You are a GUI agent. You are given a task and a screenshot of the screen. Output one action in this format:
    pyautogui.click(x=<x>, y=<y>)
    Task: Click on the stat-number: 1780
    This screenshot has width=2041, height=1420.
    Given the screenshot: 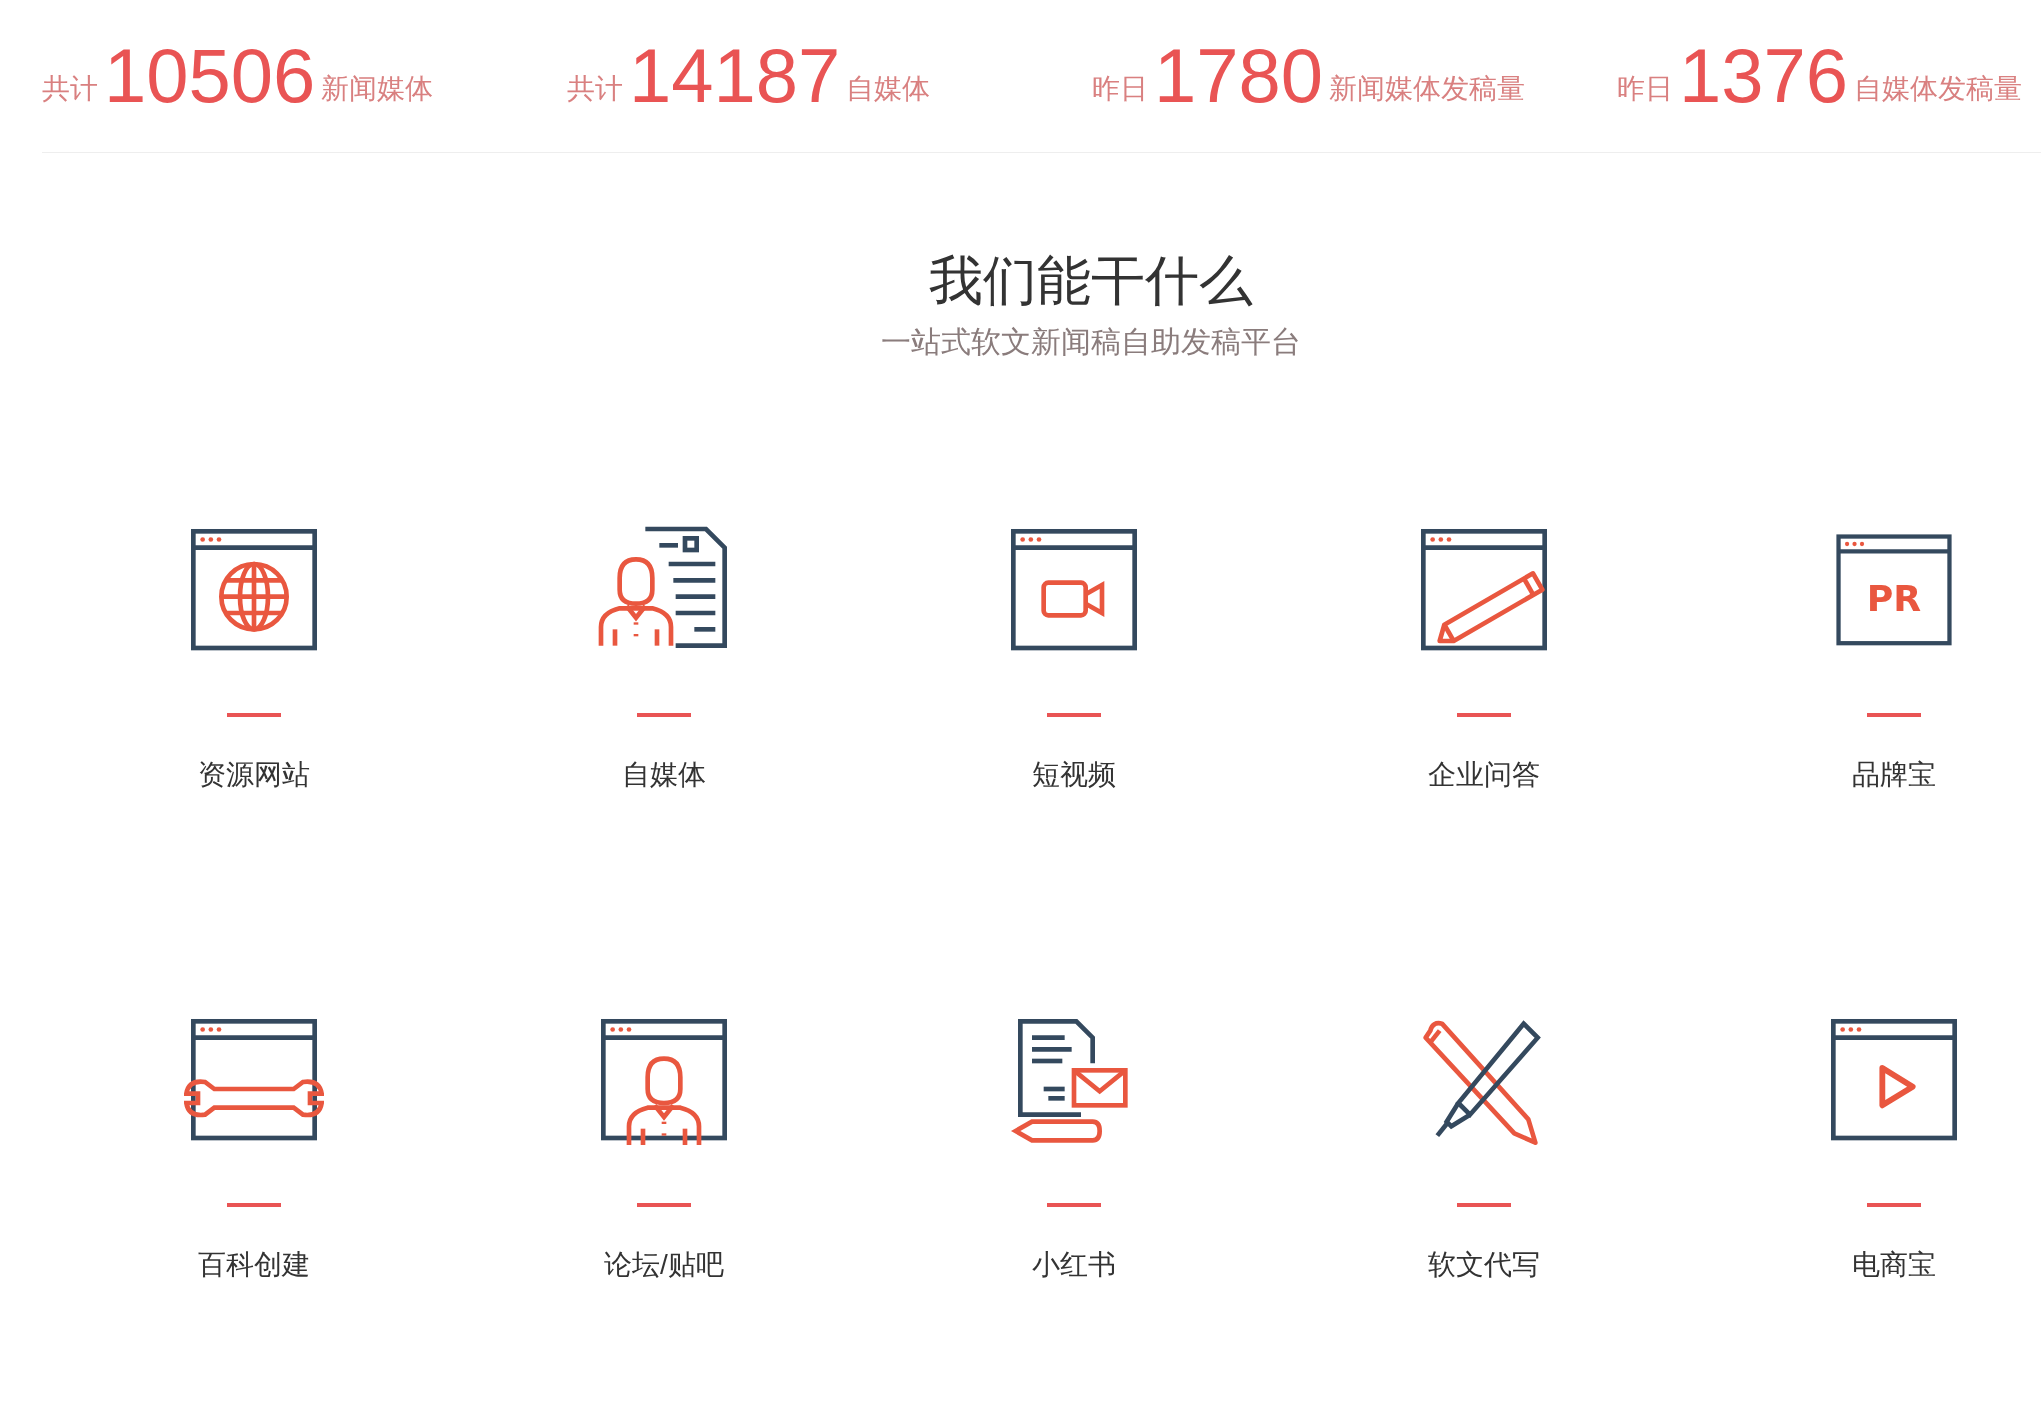 What is the action you would take?
    pyautogui.click(x=1239, y=76)
    